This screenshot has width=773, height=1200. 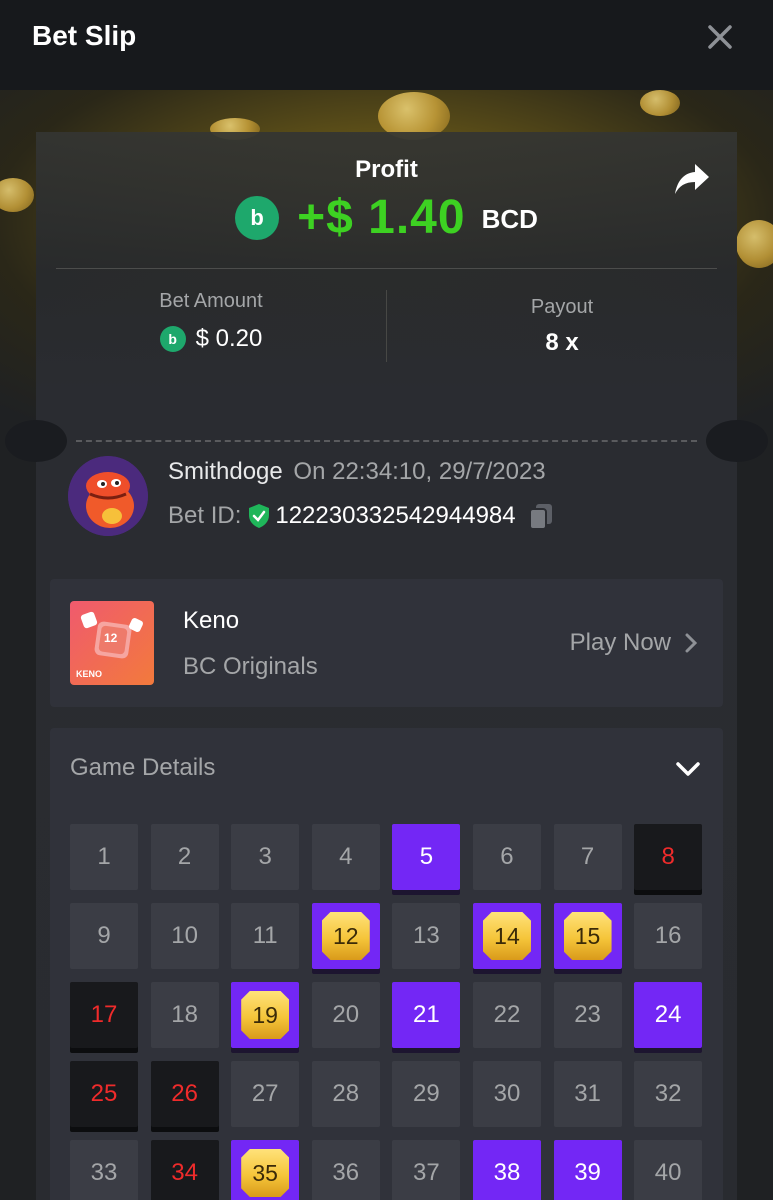 I want to click on gem-icon: 12, so click(x=345, y=936).